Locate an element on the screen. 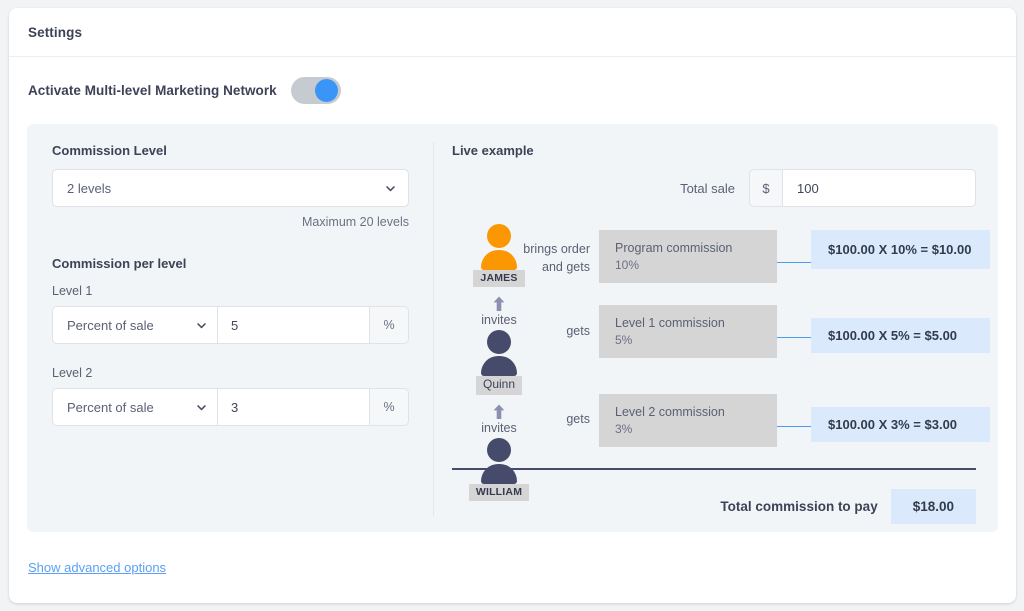  commission-rate: 10% is located at coordinates (627, 265).